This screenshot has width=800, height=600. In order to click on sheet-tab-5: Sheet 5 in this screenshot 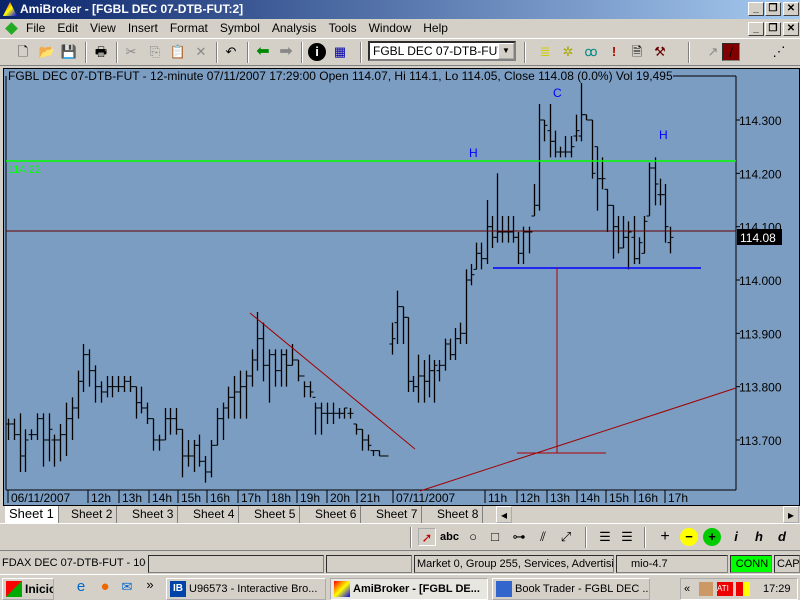, I will do `click(275, 514)`.